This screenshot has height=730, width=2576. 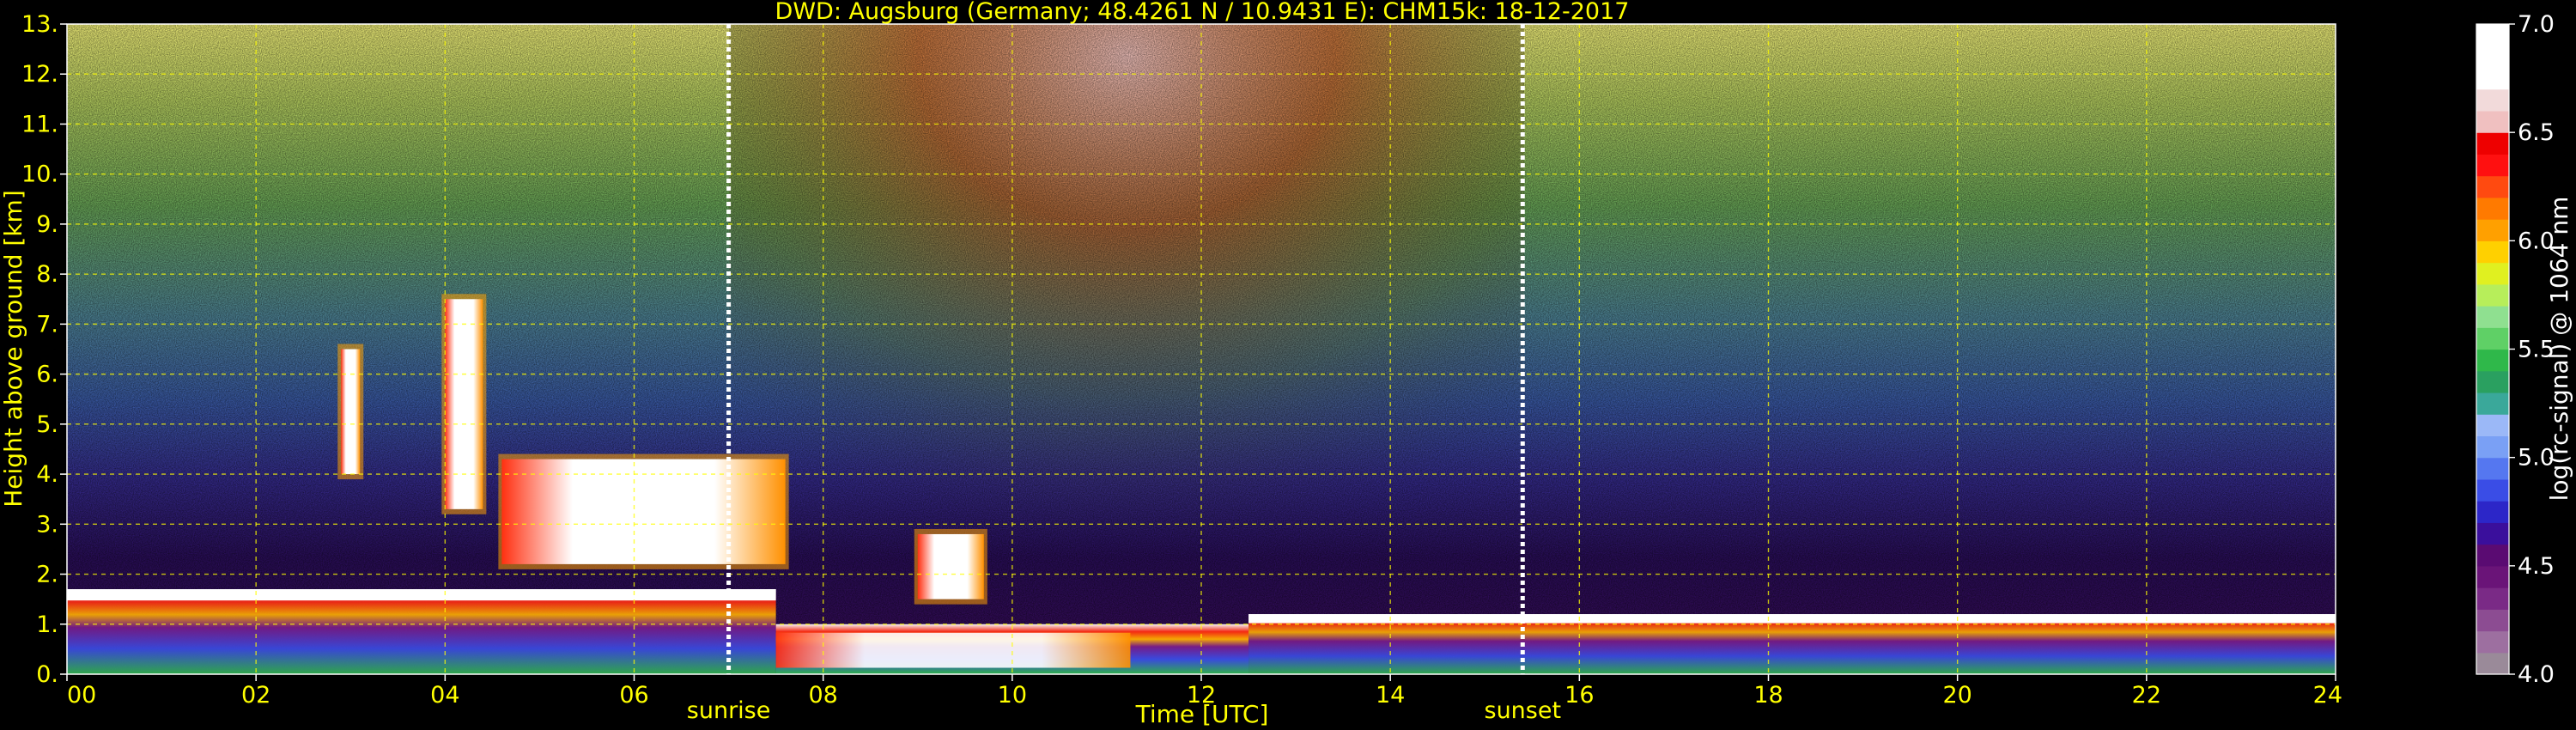 I want to click on marker-label-sunset: sunset, so click(x=1524, y=710).